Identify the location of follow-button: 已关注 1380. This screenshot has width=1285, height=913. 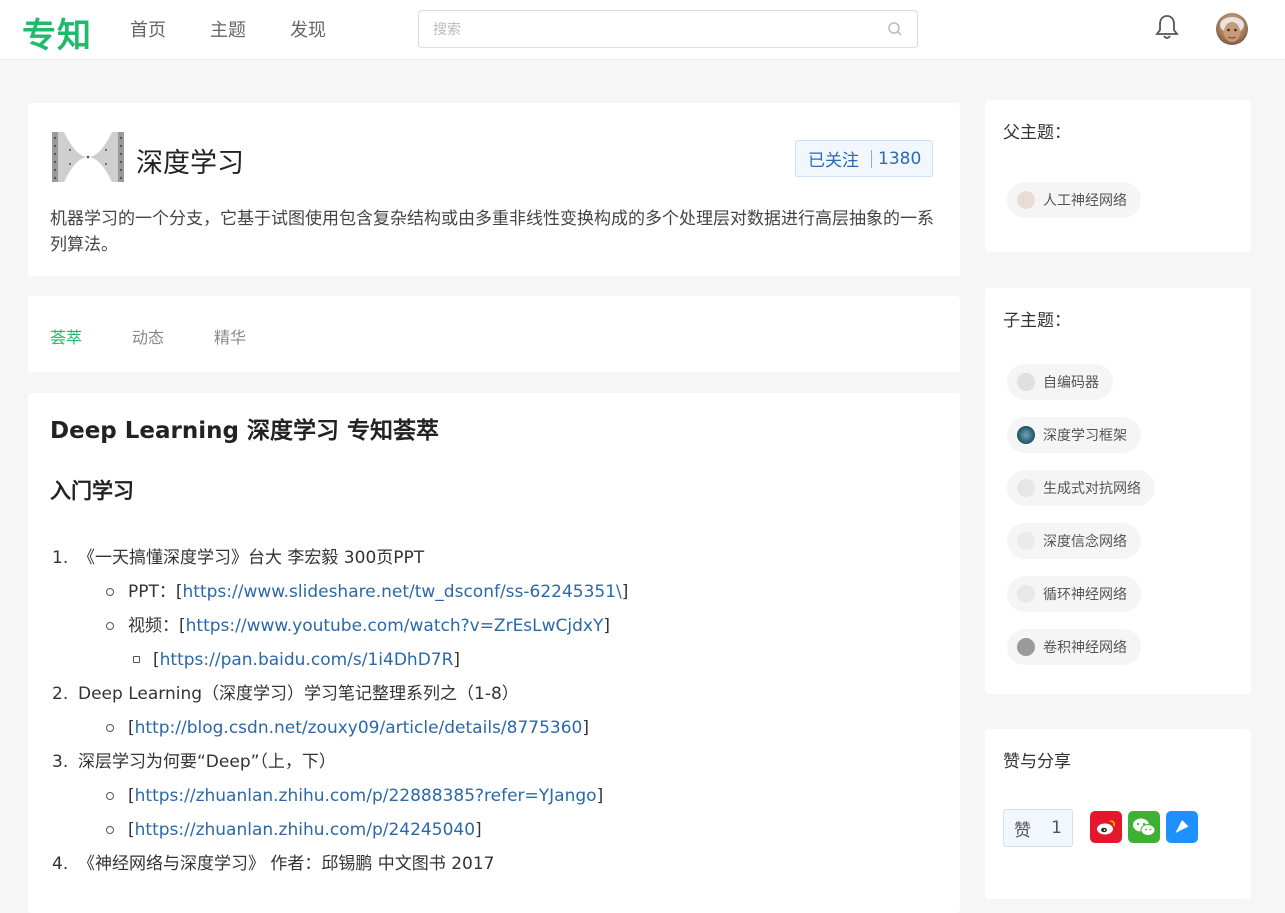
(864, 158).